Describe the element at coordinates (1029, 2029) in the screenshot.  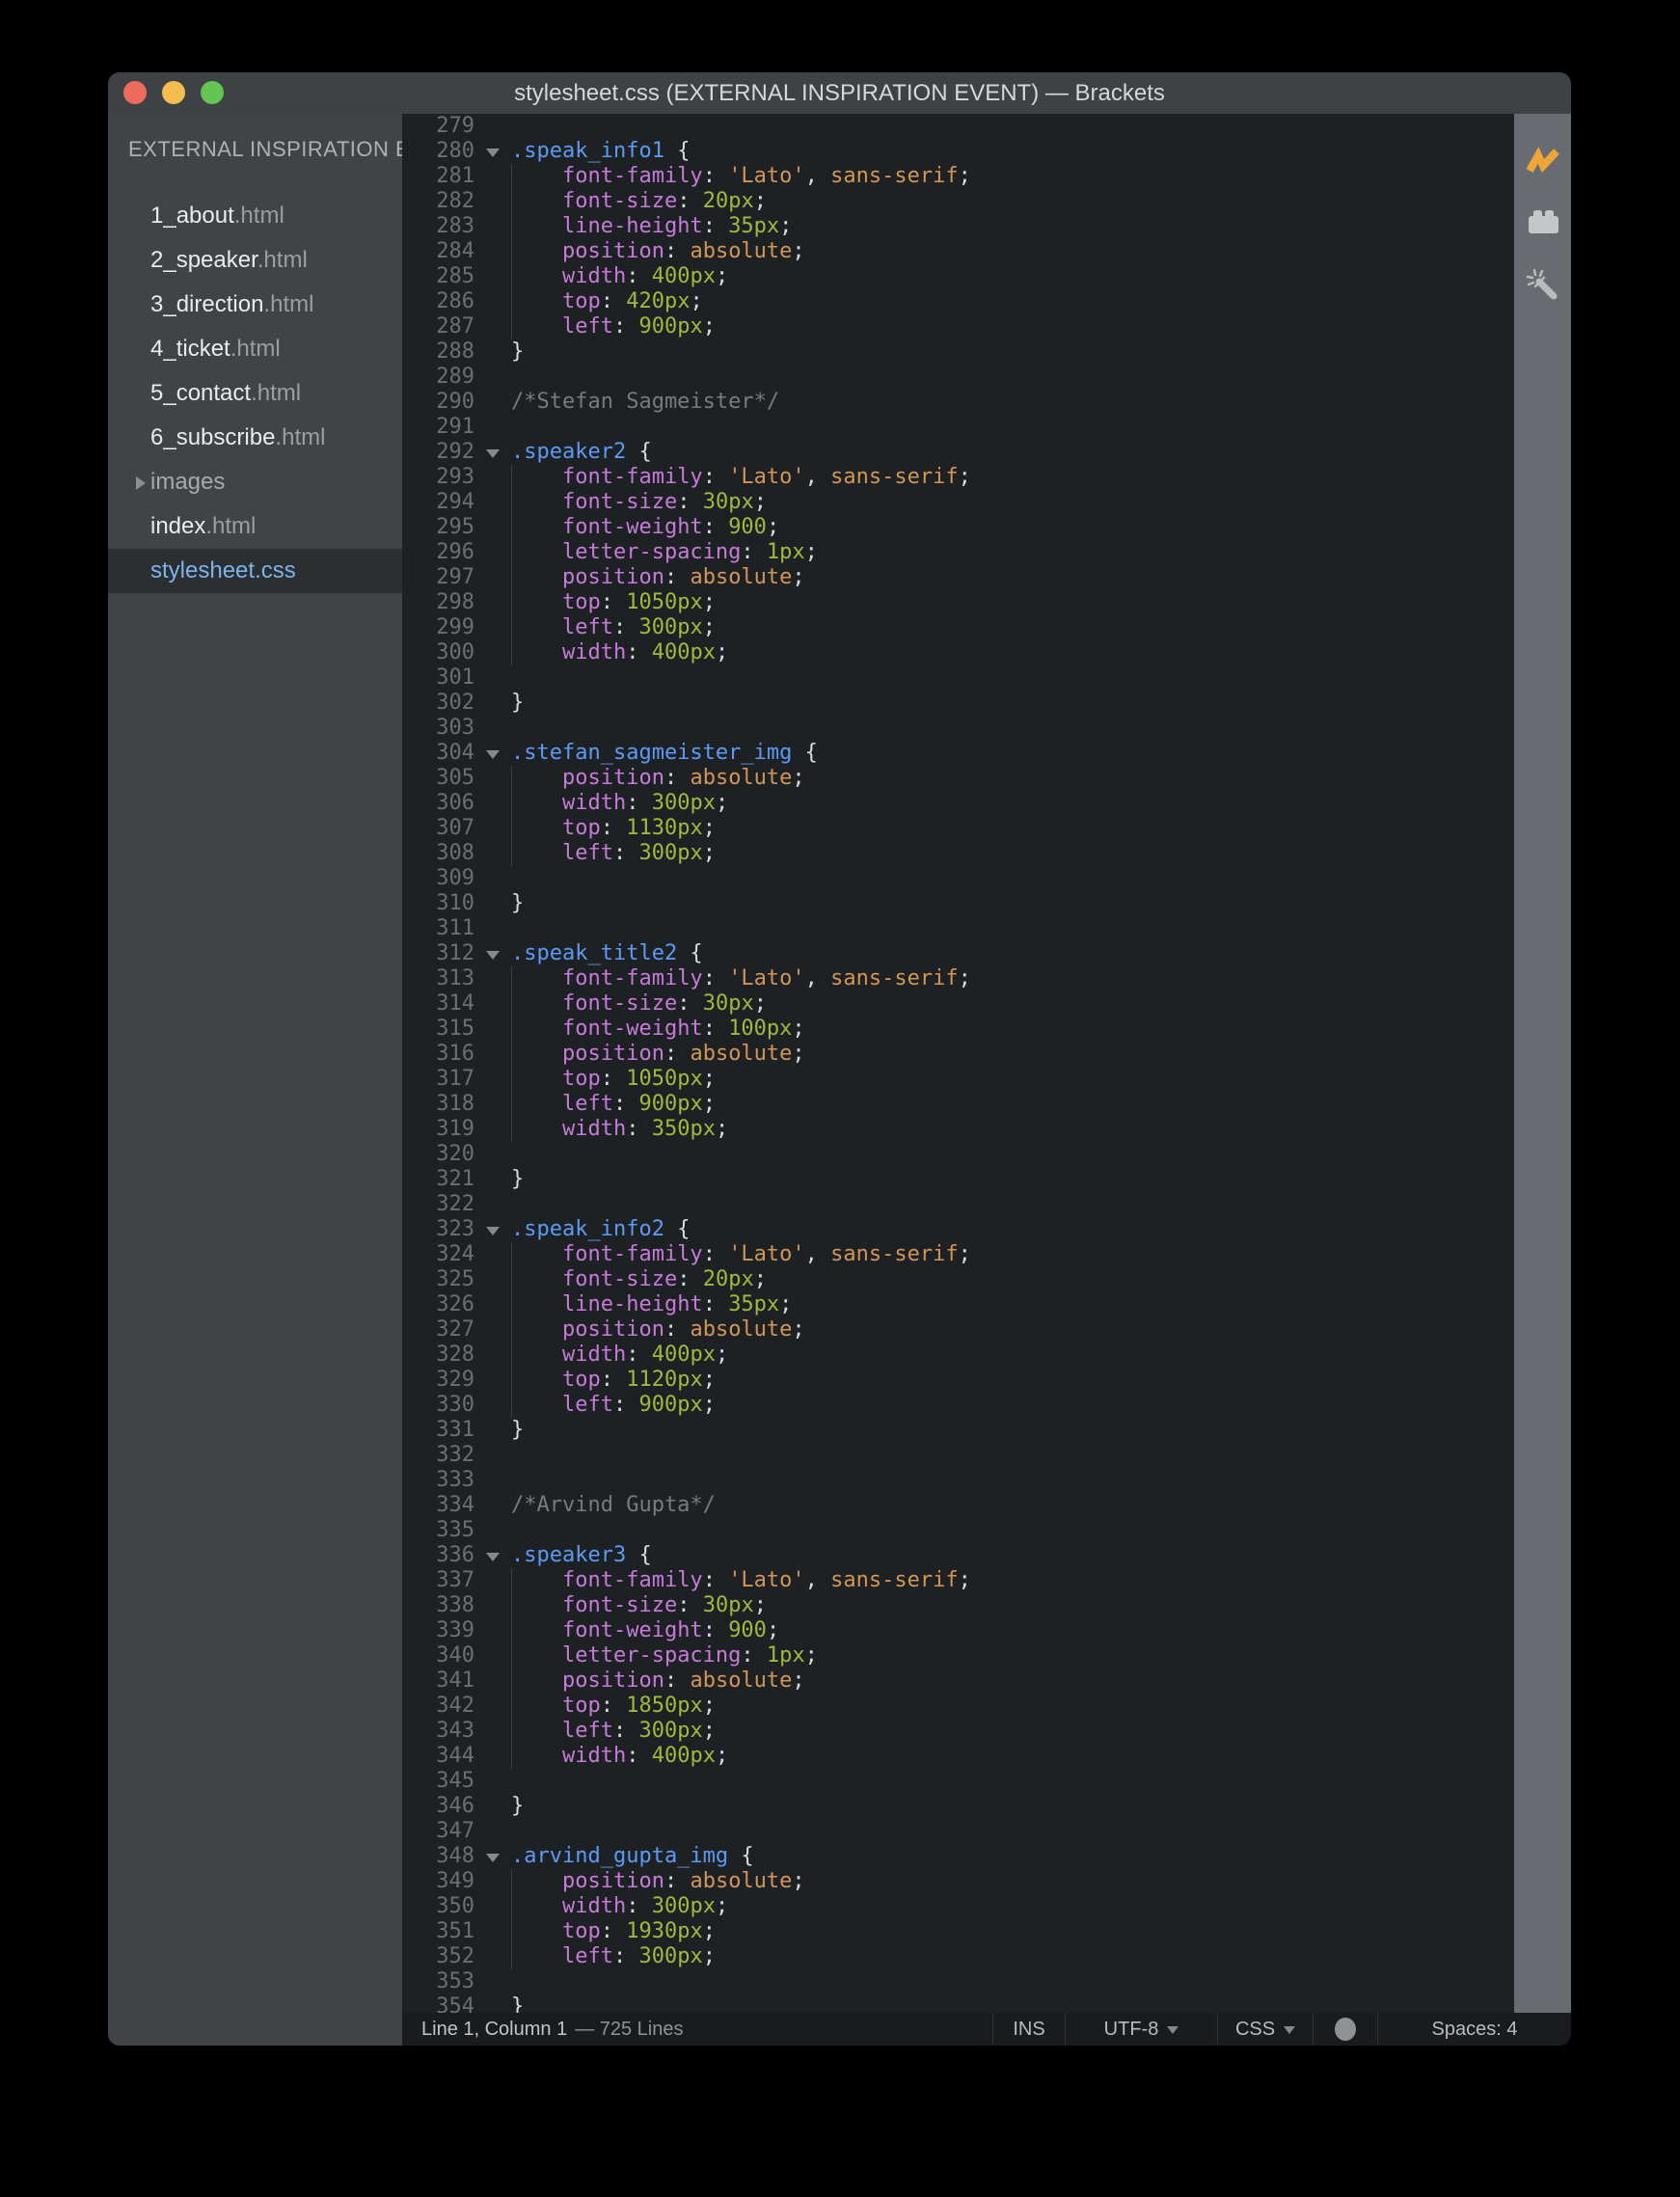
I see `insert-mode-toggle: INS` at that location.